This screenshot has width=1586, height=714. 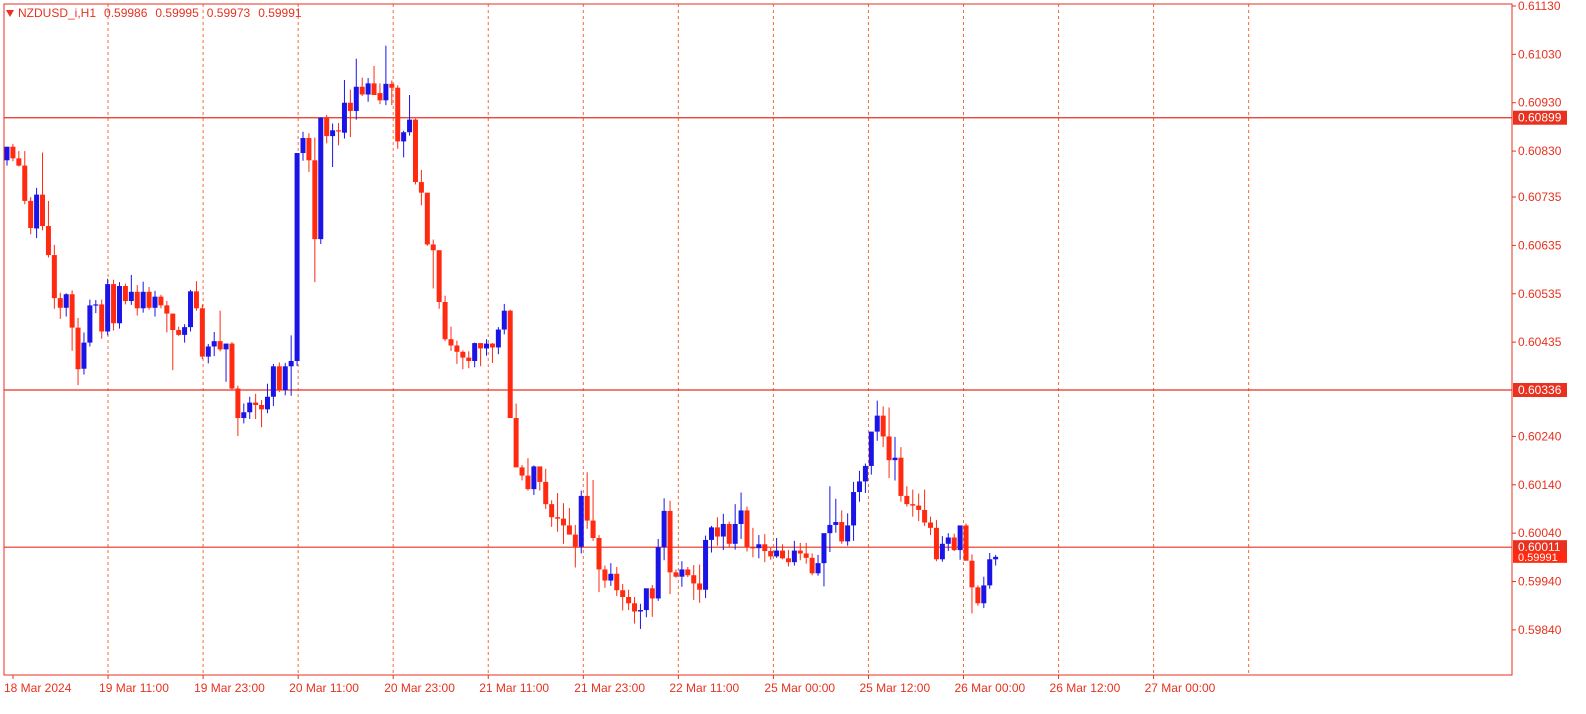 I want to click on y-tick-label: 0.59840, so click(x=1540, y=630).